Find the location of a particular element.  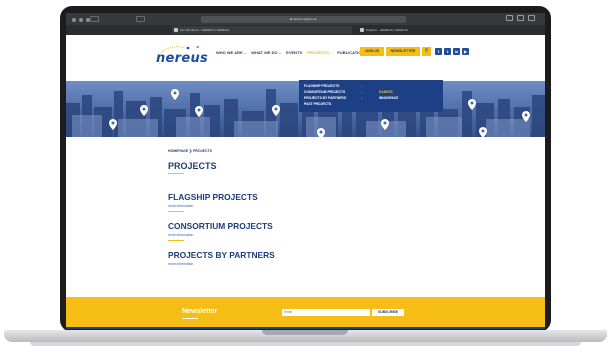

newsletter-section: Newsletter Email SUBSCRIBE is located at coordinates (305, 312).